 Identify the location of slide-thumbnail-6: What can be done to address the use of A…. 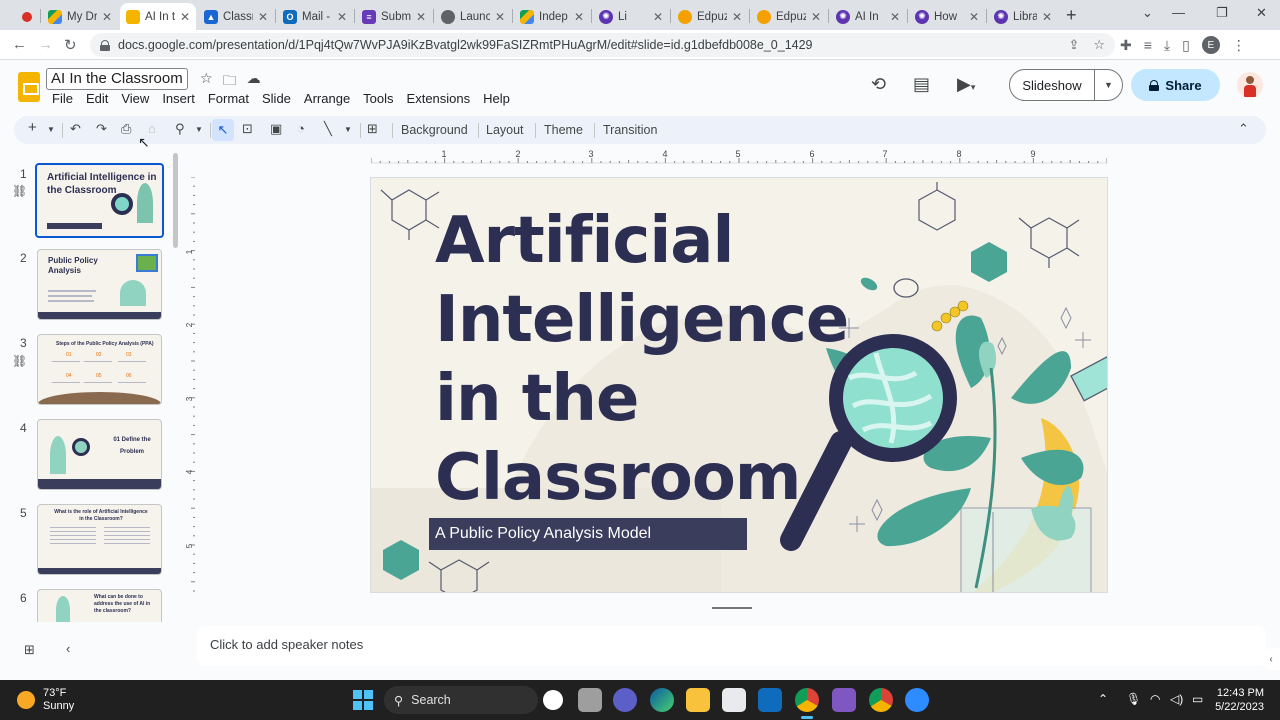
(99, 605).